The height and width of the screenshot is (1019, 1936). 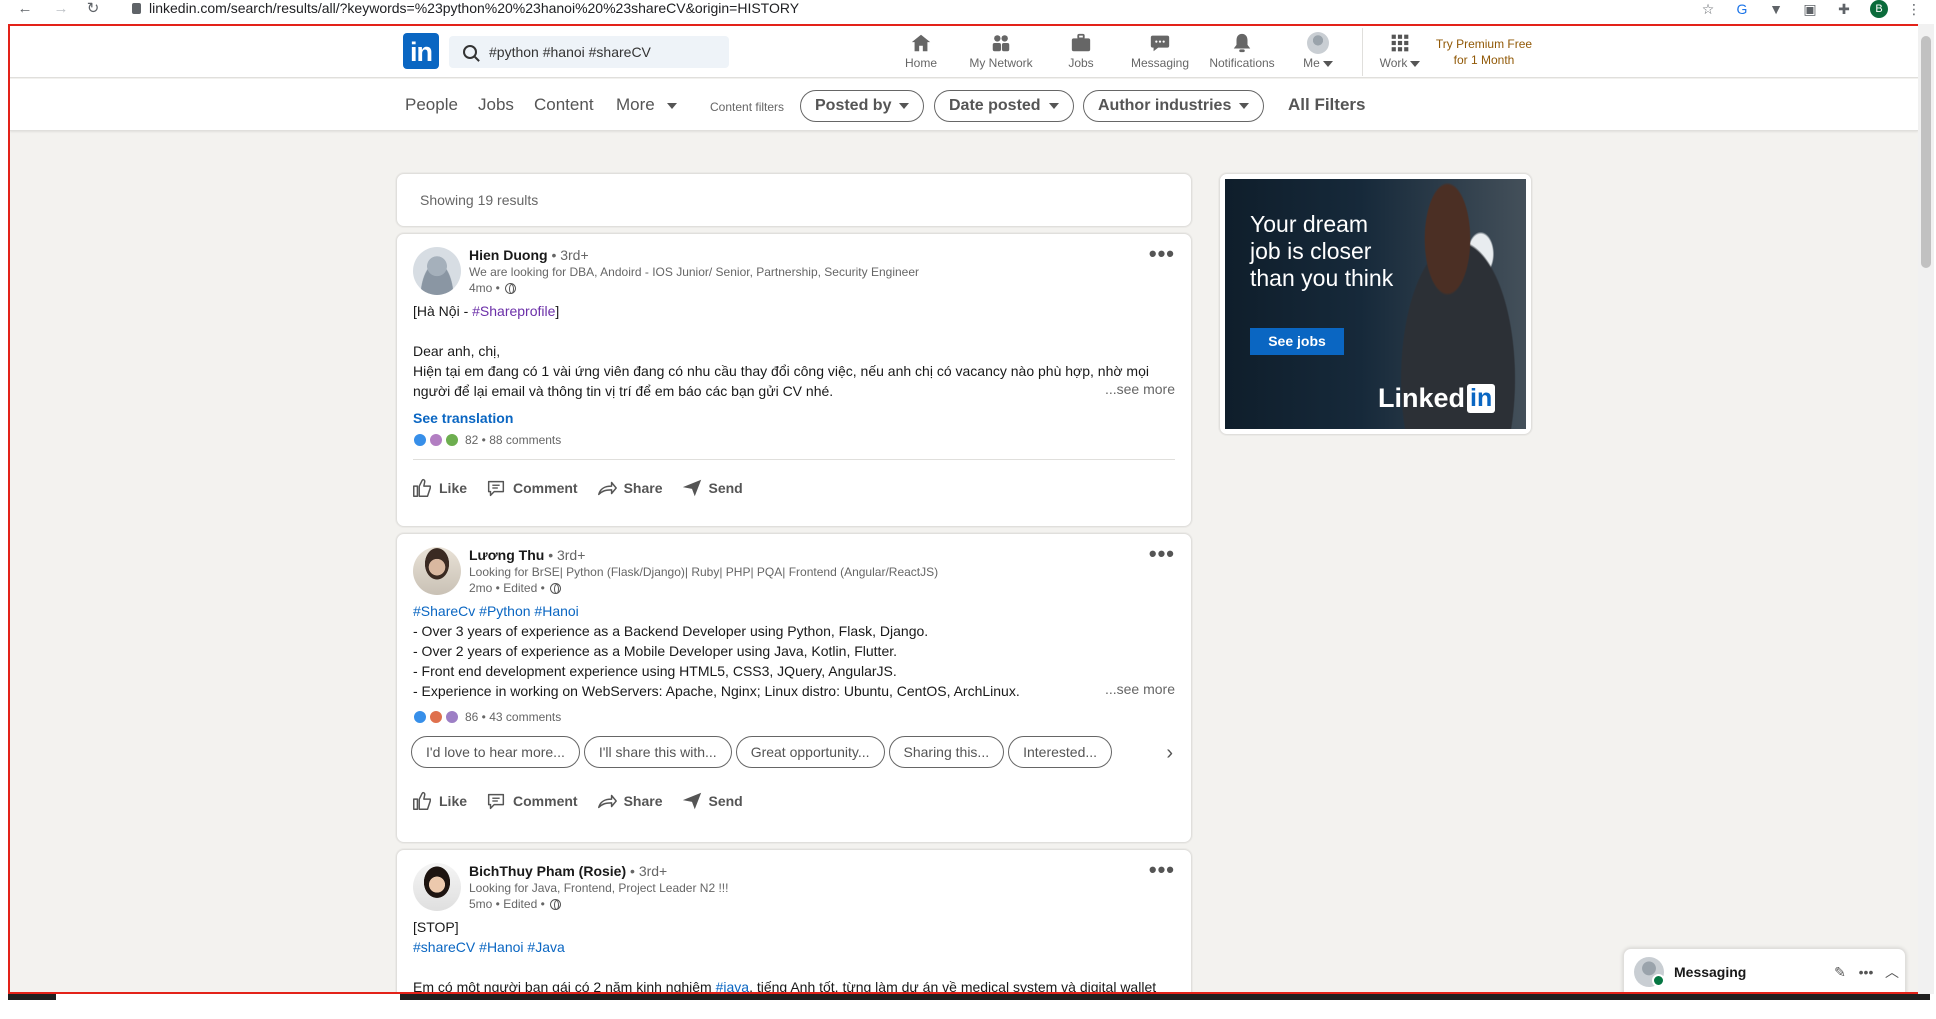 What do you see at coordinates (732, 985) in the screenshot?
I see `hashtag-link: #java` at bounding box center [732, 985].